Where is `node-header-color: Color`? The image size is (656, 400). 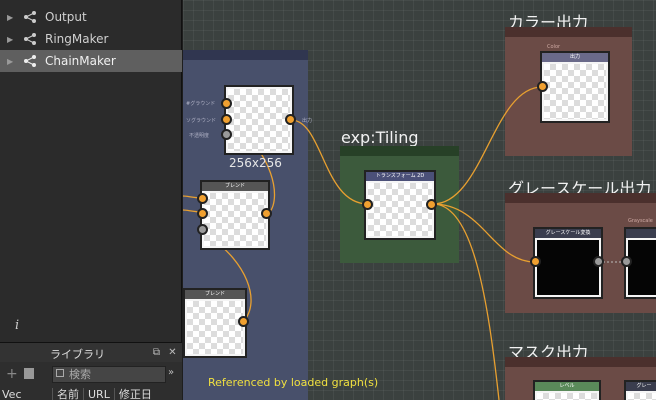
node-header-color: Color is located at coordinates (554, 47).